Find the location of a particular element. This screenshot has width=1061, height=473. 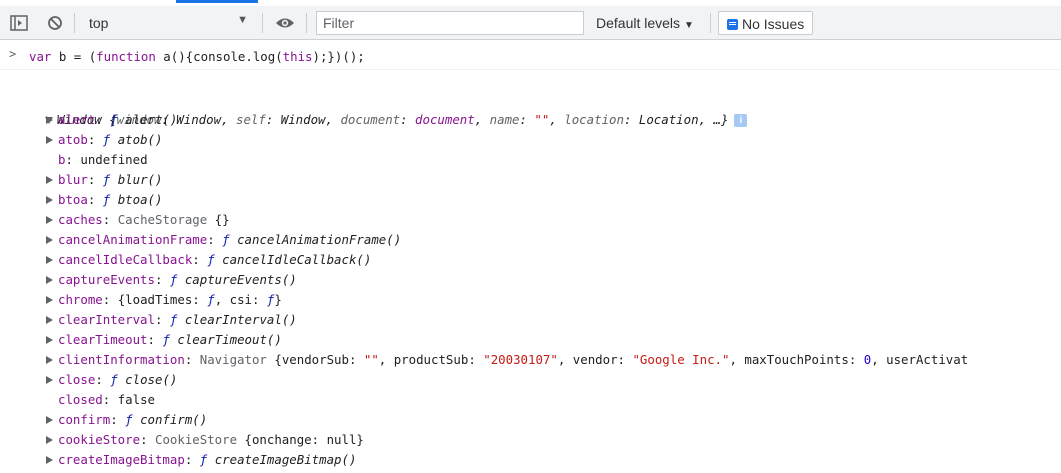

property-row: clearTimeout: ƒ clearTimeout() is located at coordinates (164, 340).